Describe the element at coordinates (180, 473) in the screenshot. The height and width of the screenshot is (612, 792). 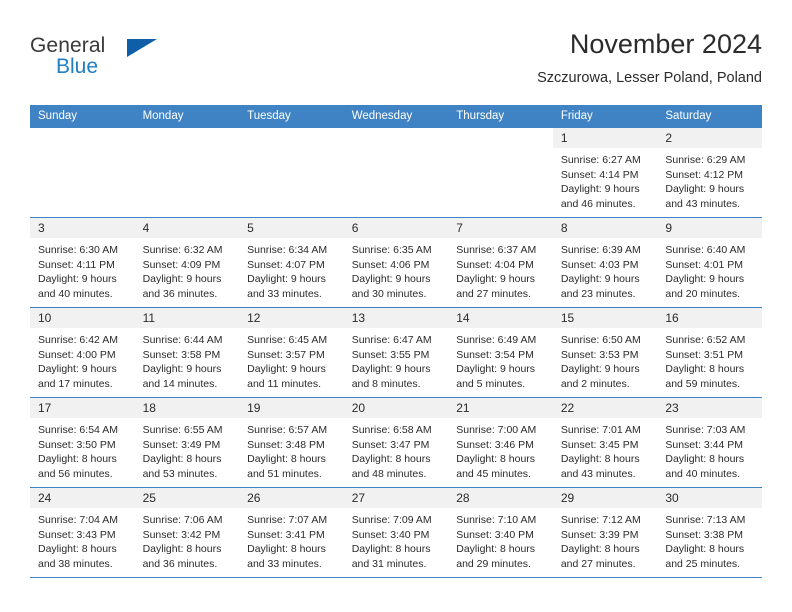
I see `daylight-text-line2: and 53 minutes.` at that location.